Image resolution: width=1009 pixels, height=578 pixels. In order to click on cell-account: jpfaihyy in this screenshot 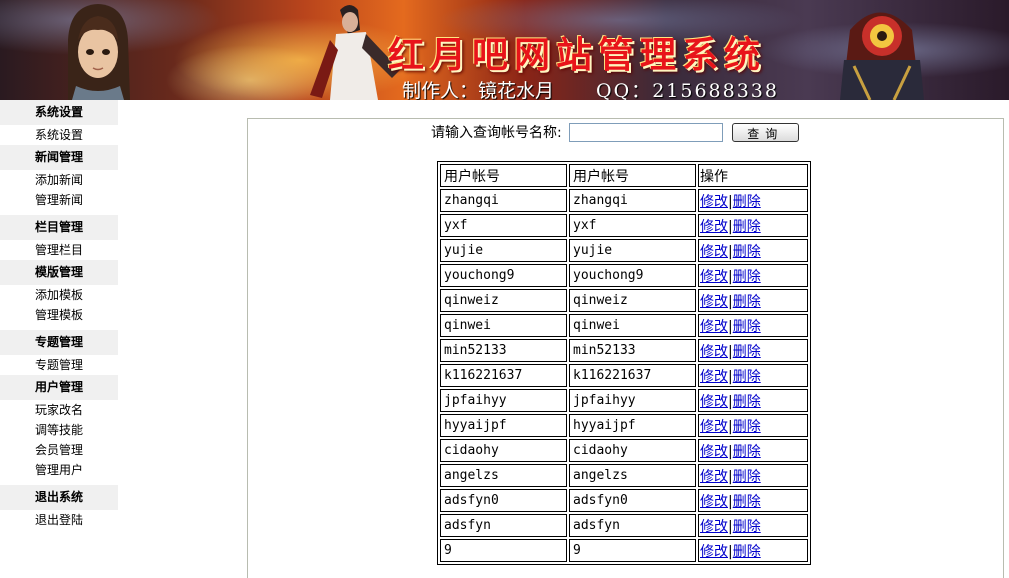, I will do `click(503, 400)`.